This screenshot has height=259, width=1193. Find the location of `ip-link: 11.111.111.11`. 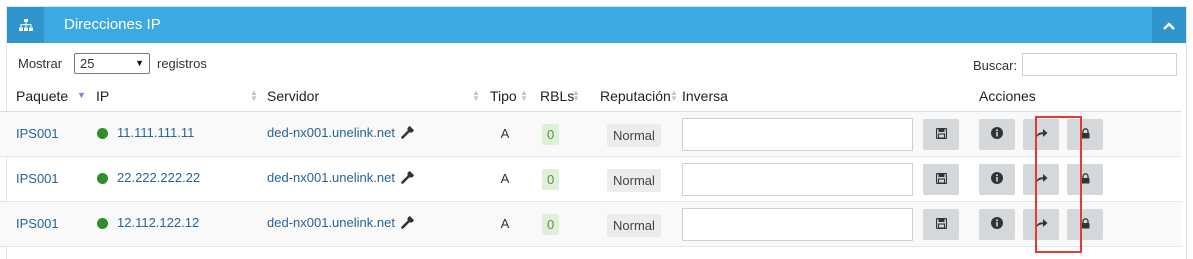

ip-link: 11.111.111.11 is located at coordinates (155, 132).